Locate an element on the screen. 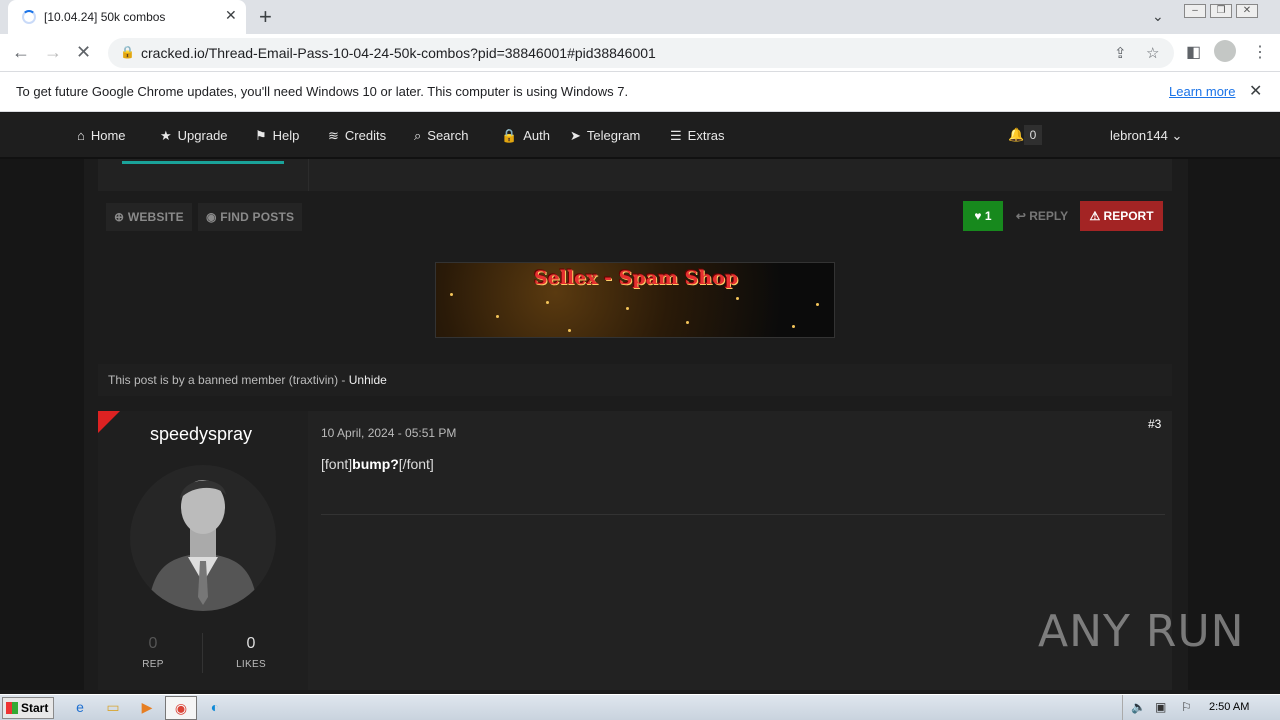 The height and width of the screenshot is (720, 1280). stat-divider is located at coordinates (202, 653).